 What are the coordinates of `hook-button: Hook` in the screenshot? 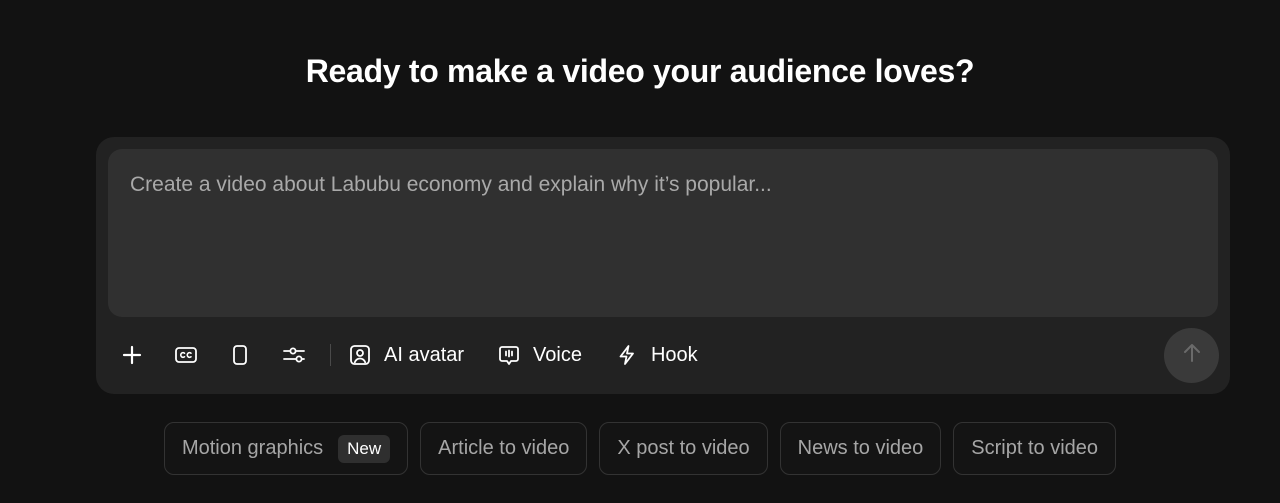 It's located at (657, 355).